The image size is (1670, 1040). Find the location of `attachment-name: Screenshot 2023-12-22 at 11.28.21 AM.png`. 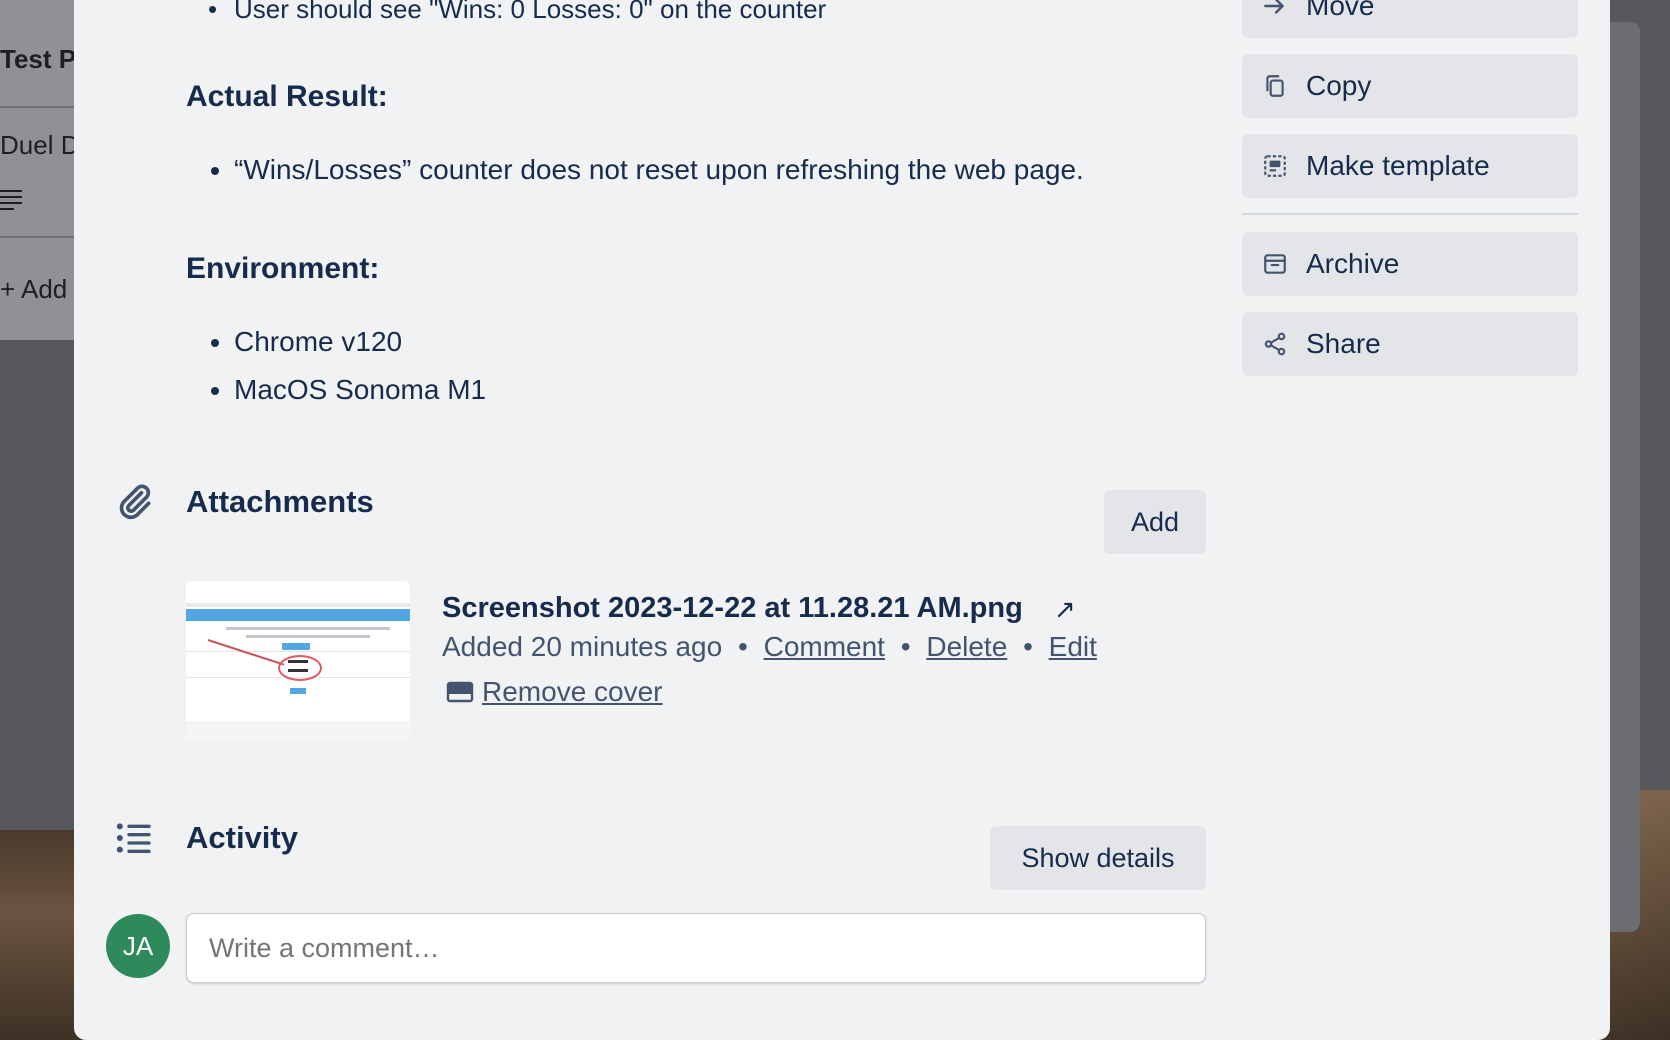

attachment-name: Screenshot 2023-12-22 at 11.28.21 AM.png is located at coordinates (732, 608).